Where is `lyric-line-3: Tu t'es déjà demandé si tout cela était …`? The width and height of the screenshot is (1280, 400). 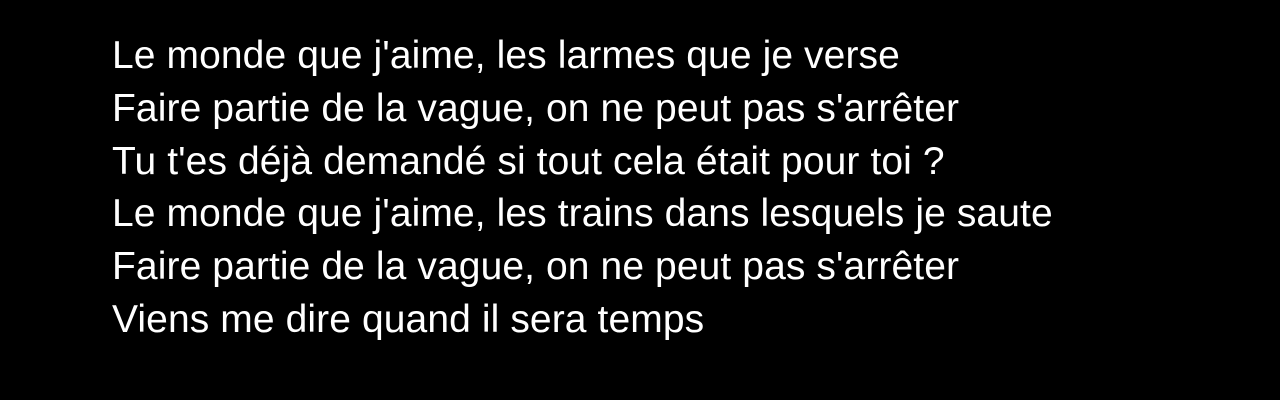
lyric-line-3: Tu t'es déjà demandé si tout cela était … is located at coordinates (528, 161).